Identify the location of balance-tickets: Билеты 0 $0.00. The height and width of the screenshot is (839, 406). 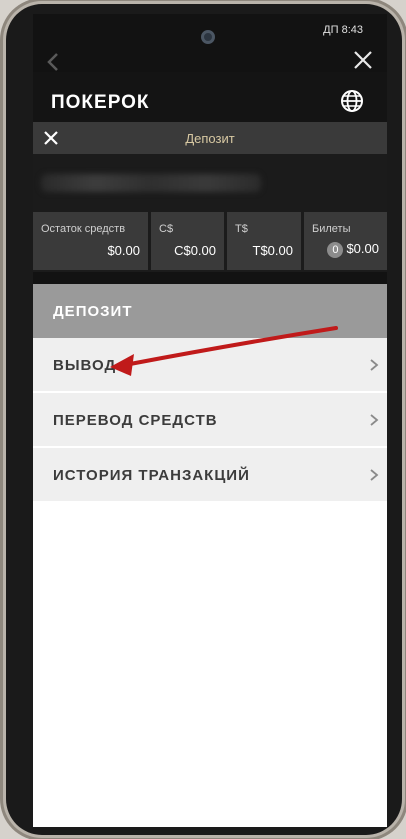
(345, 241).